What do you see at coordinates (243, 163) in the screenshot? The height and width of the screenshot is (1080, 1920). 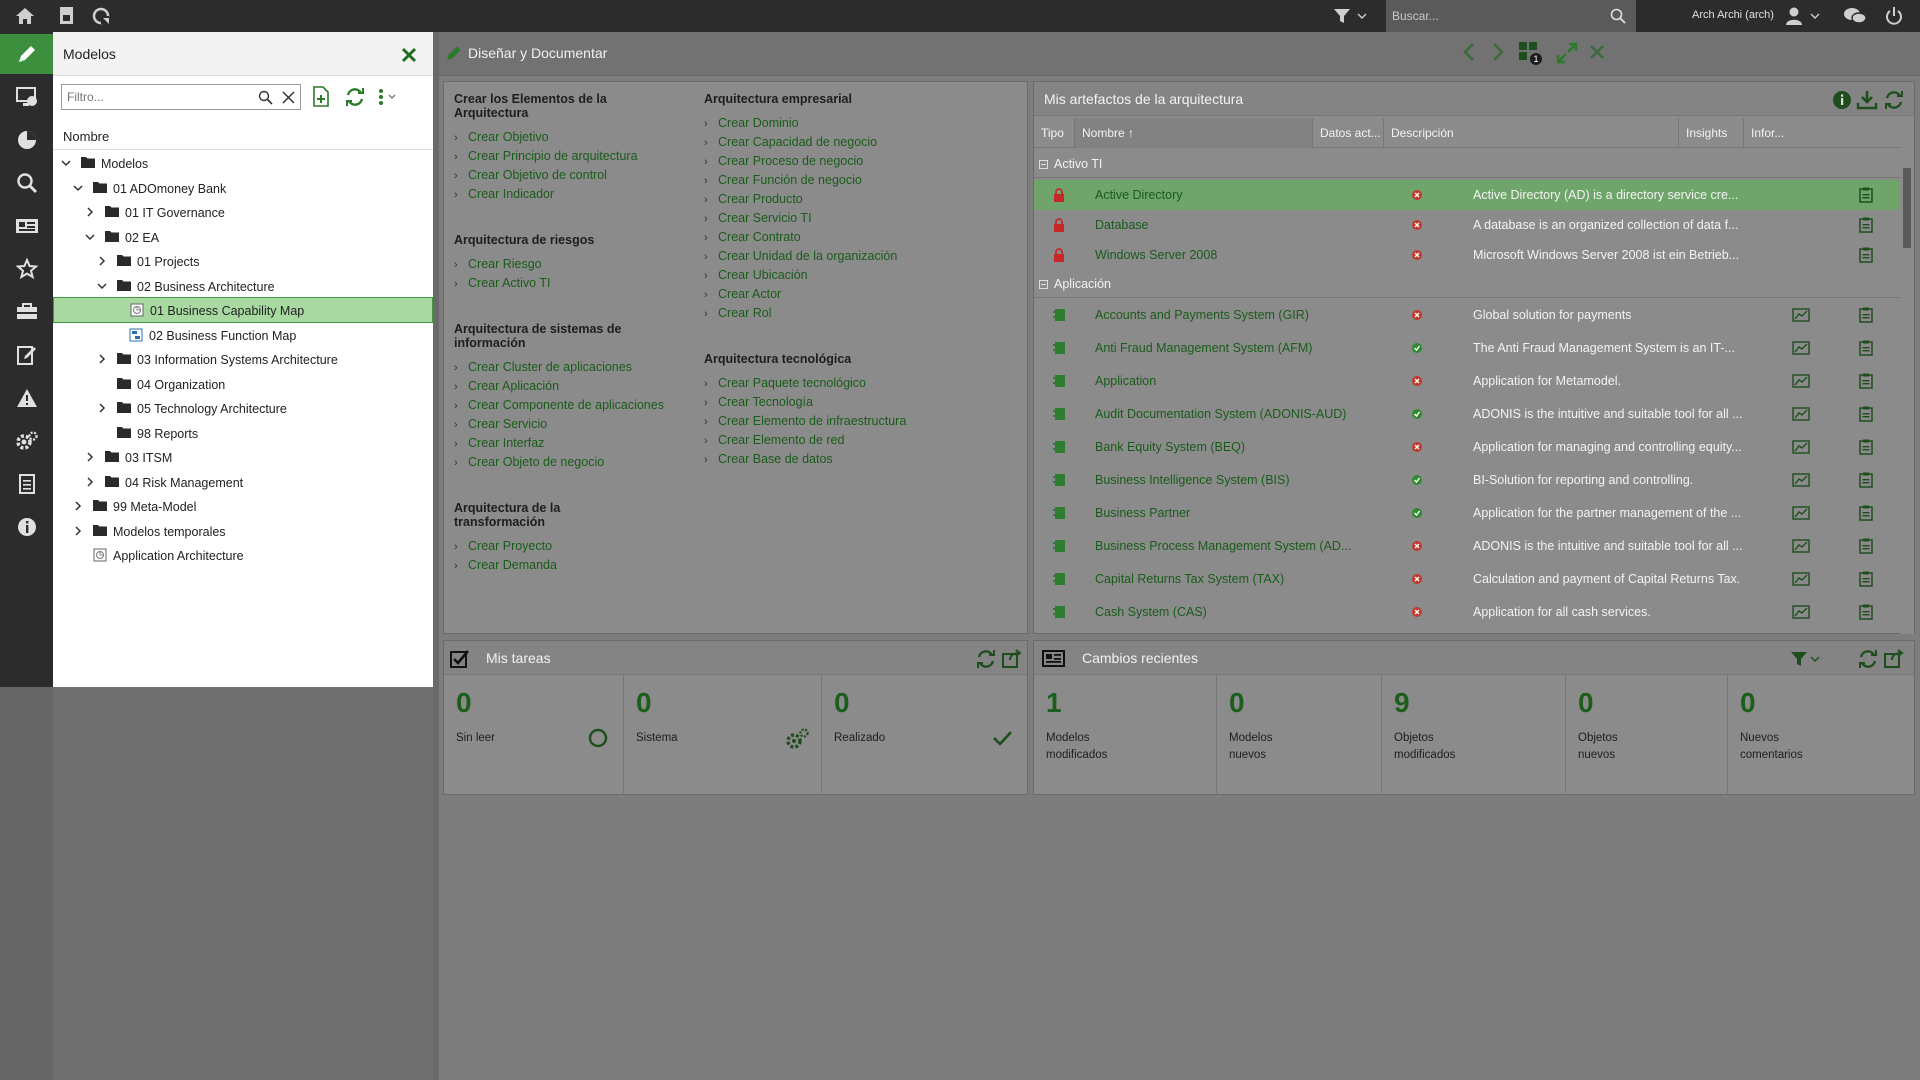 I see `tree-item: Modelos` at bounding box center [243, 163].